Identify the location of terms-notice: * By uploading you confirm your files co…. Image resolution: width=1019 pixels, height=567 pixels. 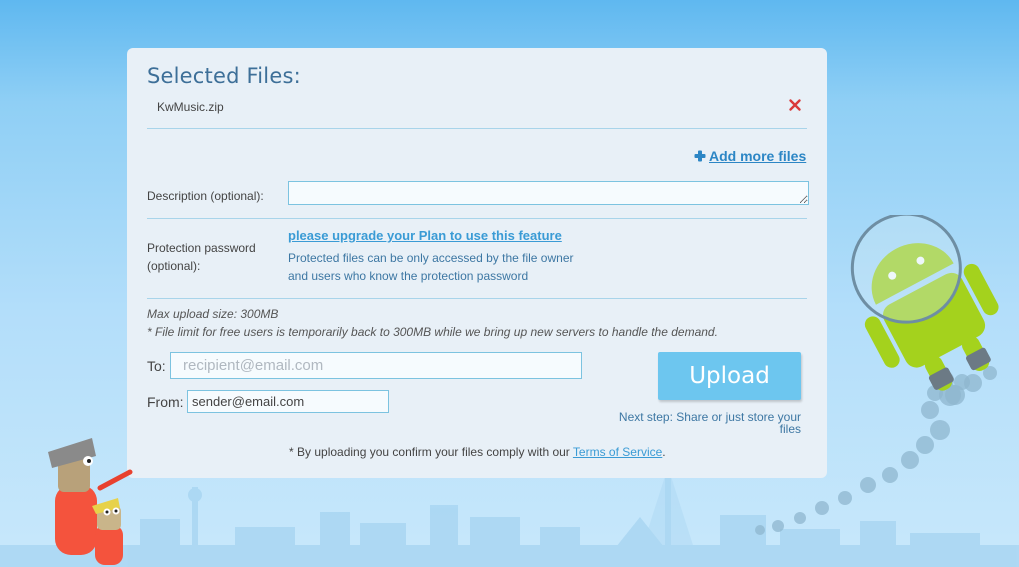
(477, 452).